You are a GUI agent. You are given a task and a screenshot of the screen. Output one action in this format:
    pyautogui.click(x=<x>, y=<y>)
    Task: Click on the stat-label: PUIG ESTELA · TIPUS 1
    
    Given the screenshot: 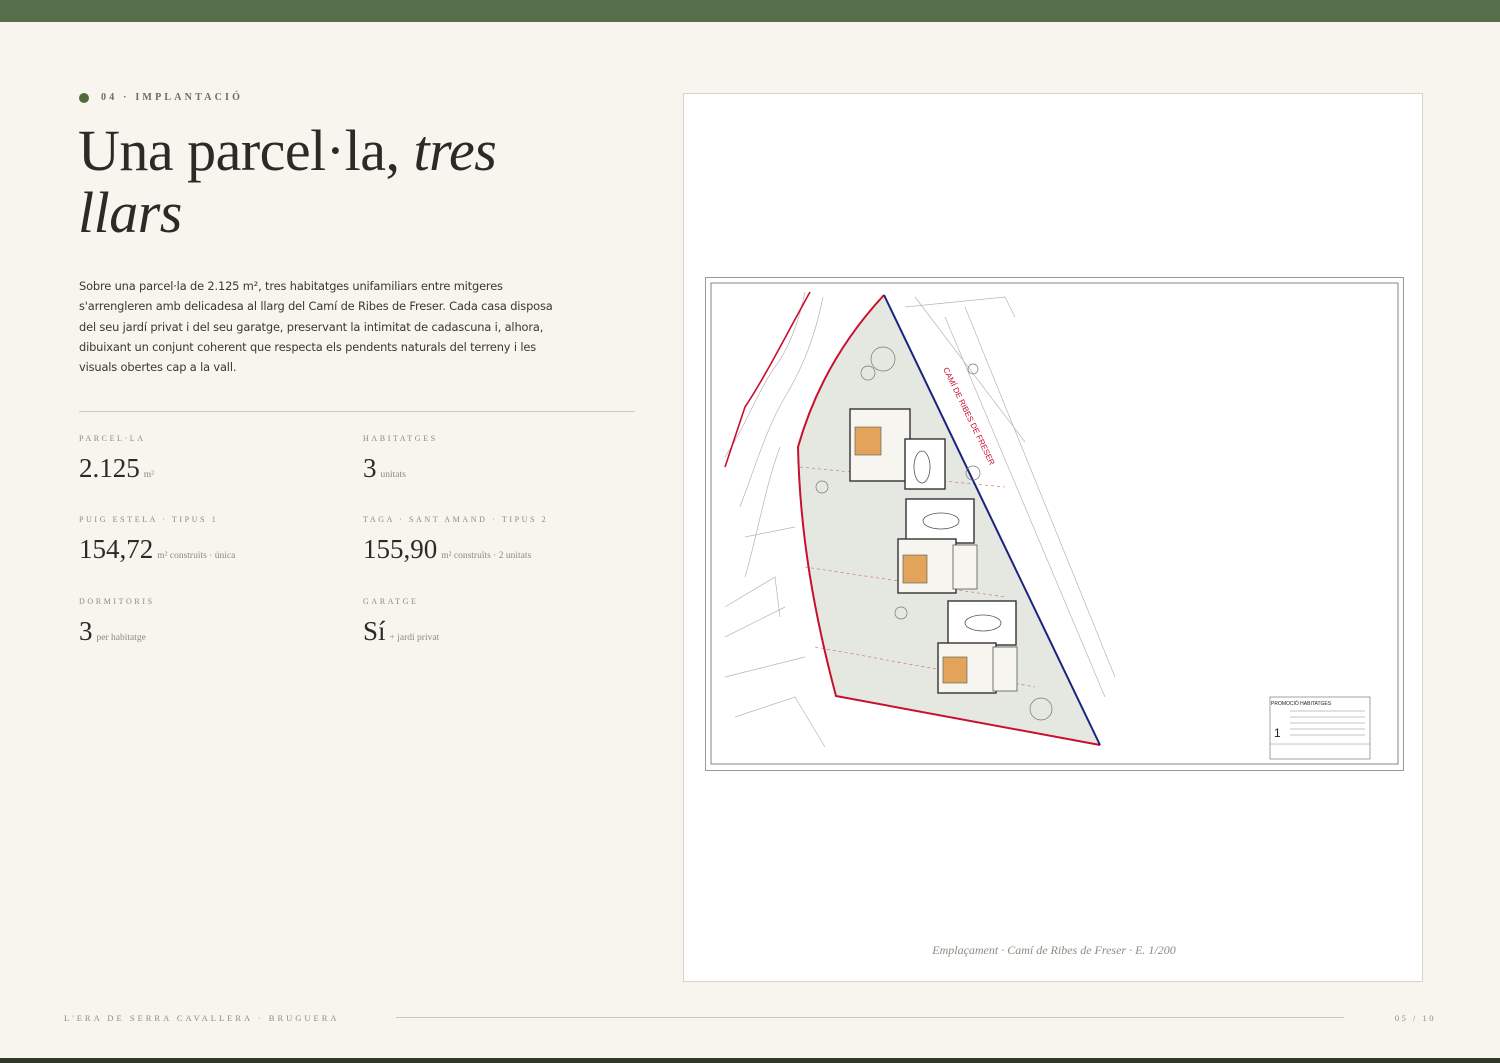 What is the action you would take?
    pyautogui.click(x=149, y=519)
    